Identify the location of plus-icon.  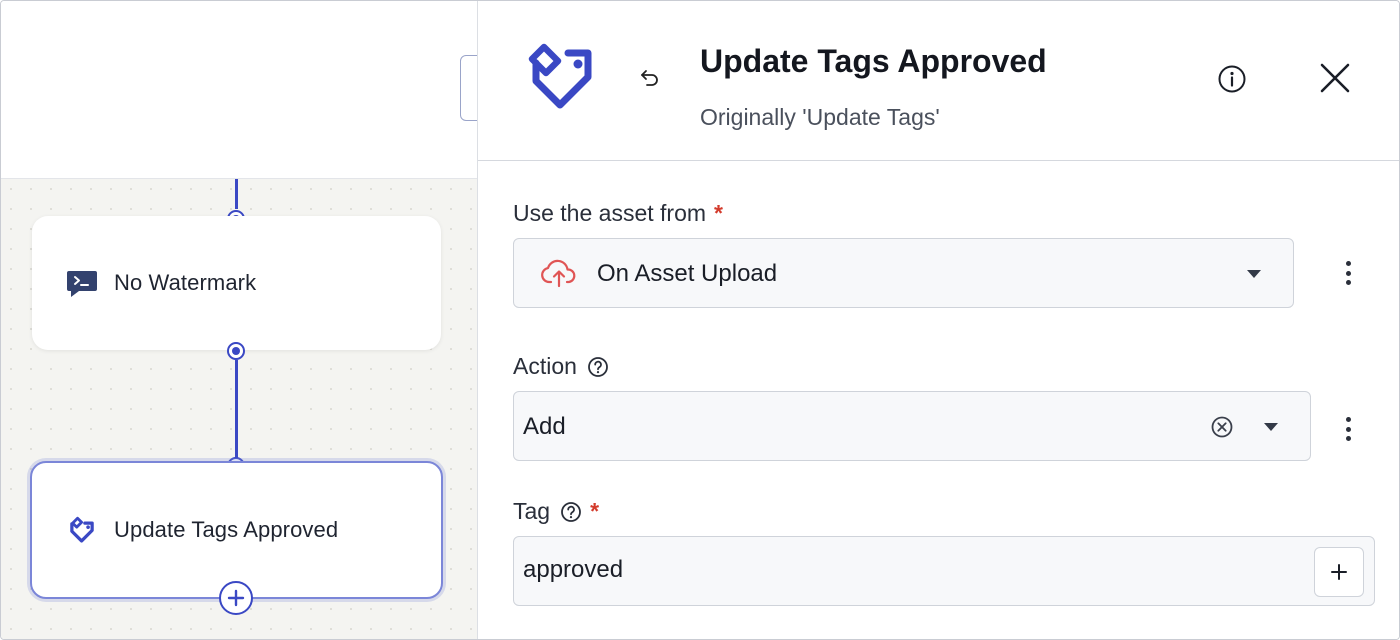
(1339, 572).